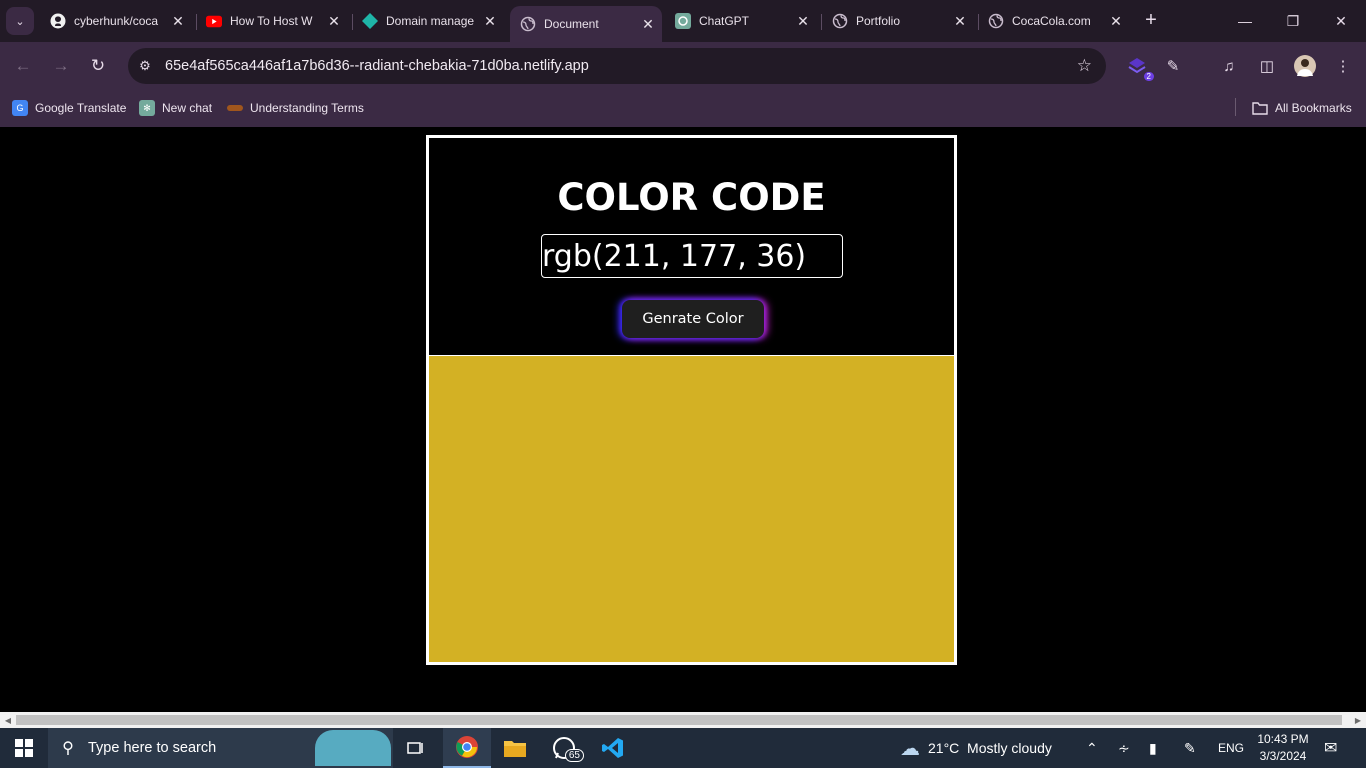  I want to click on start-button, so click(24, 748).